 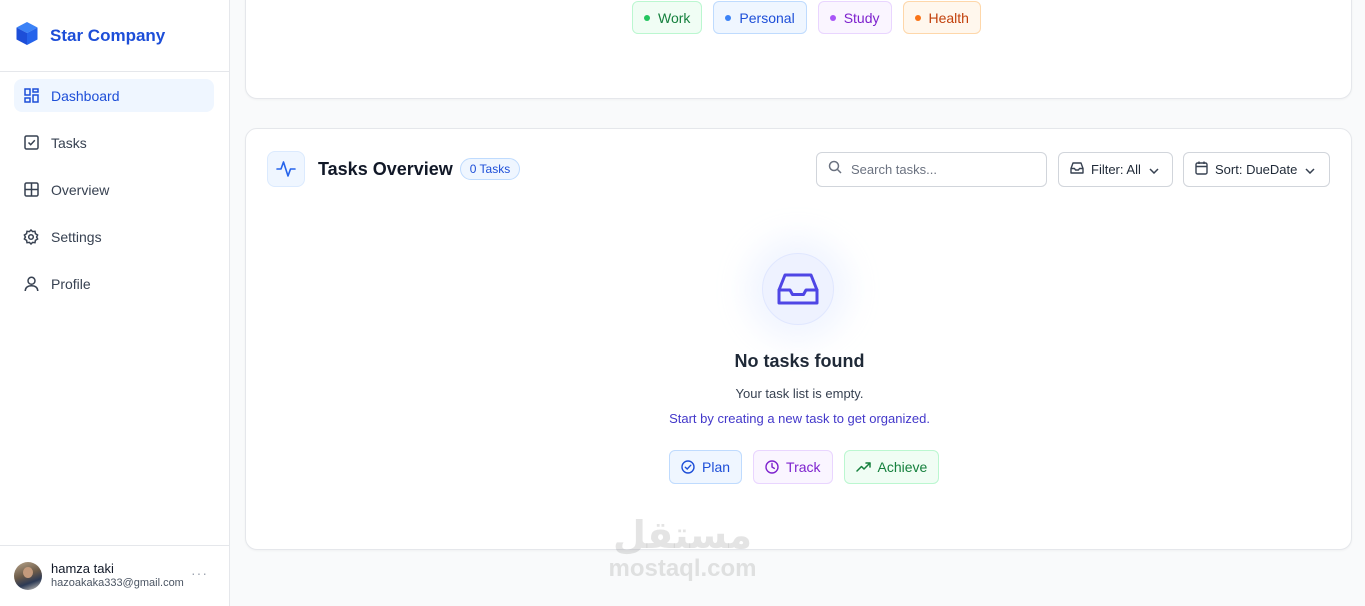 What do you see at coordinates (31, 190) in the screenshot?
I see `grid-icon` at bounding box center [31, 190].